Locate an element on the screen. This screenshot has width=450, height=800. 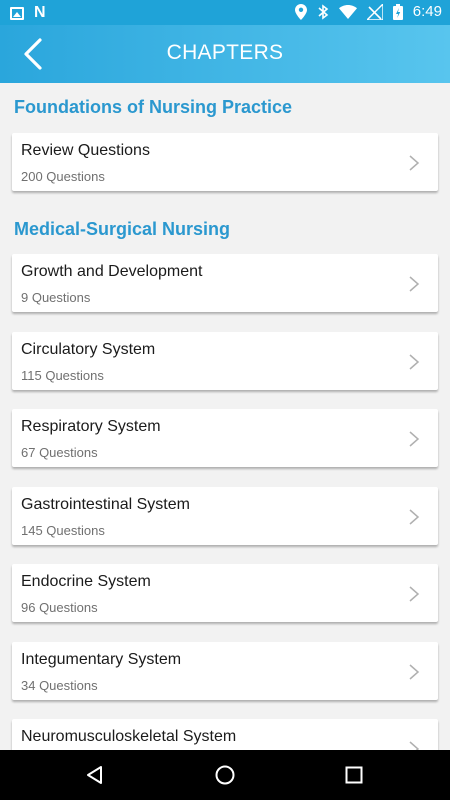
nav-recents-button is located at coordinates (354, 775).